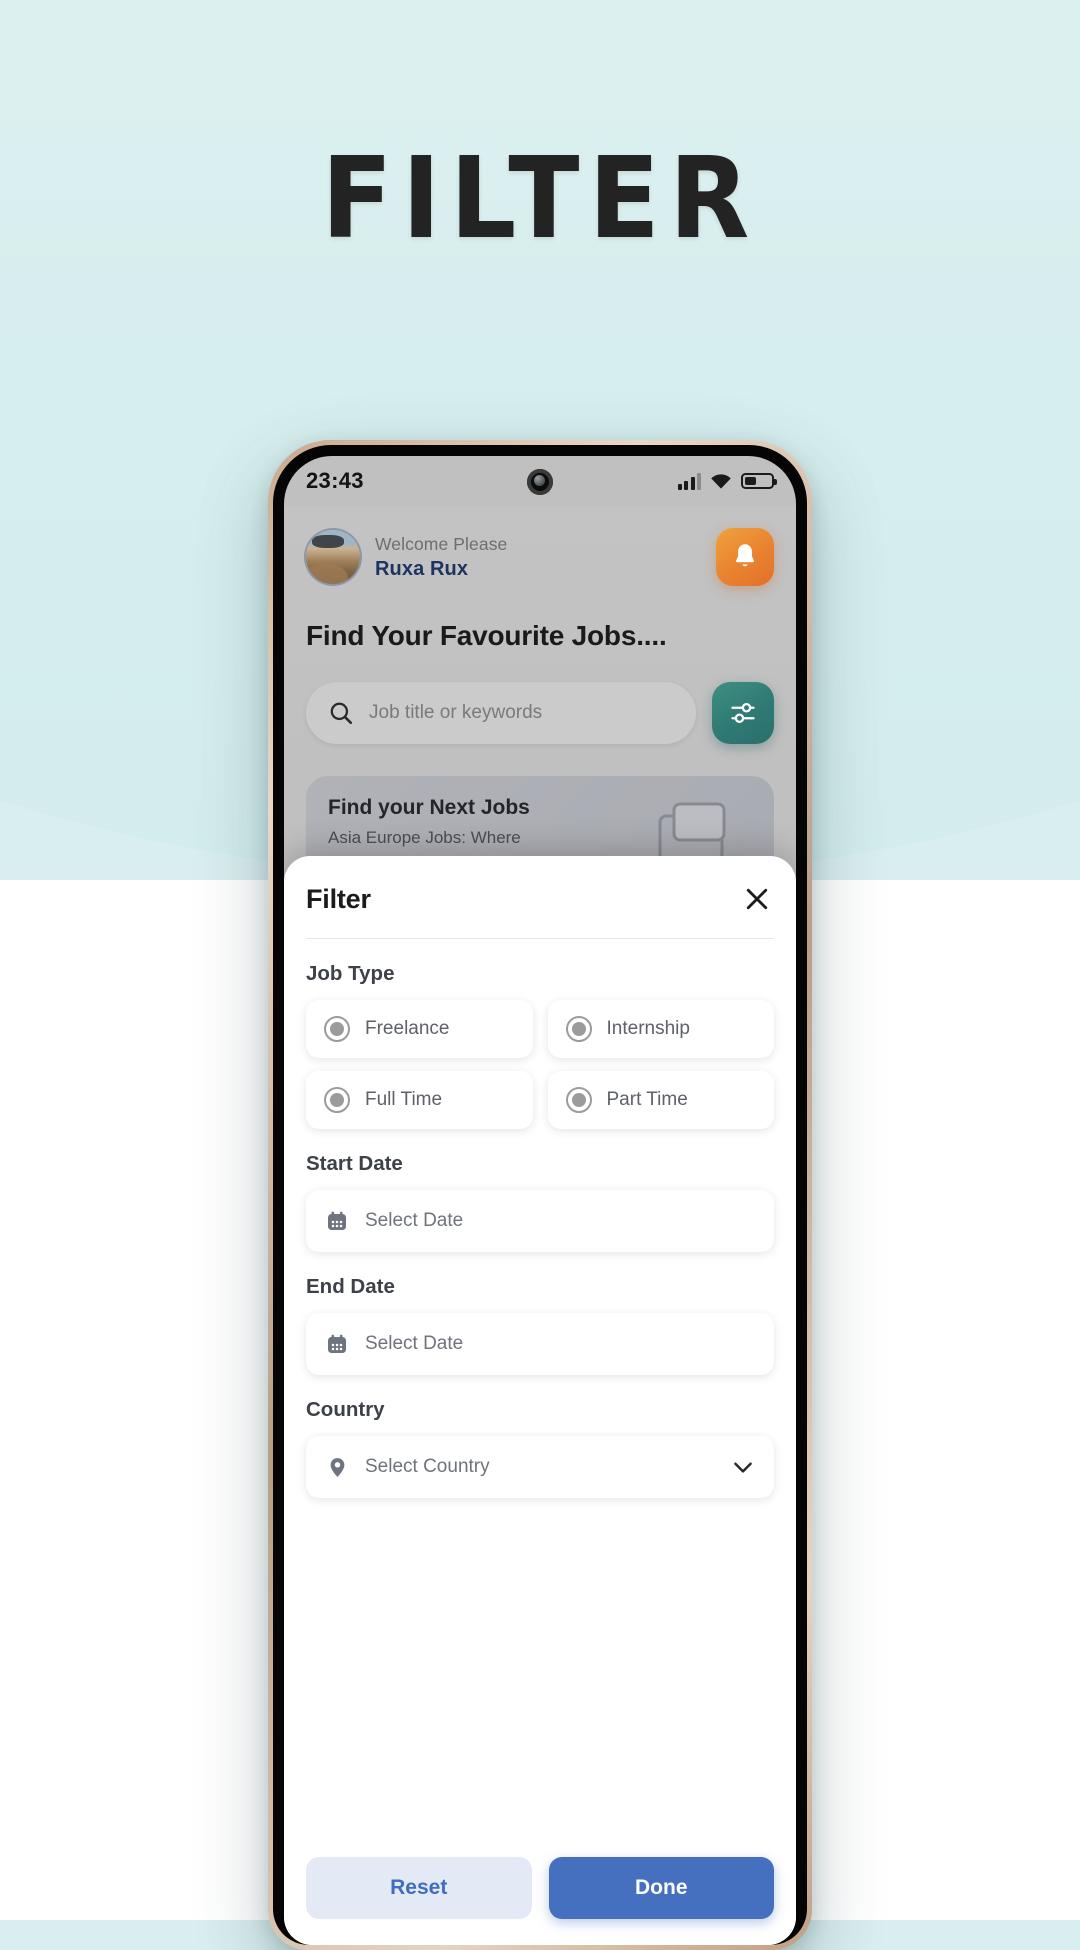  What do you see at coordinates (338, 898) in the screenshot?
I see `sheet-title: Filter` at bounding box center [338, 898].